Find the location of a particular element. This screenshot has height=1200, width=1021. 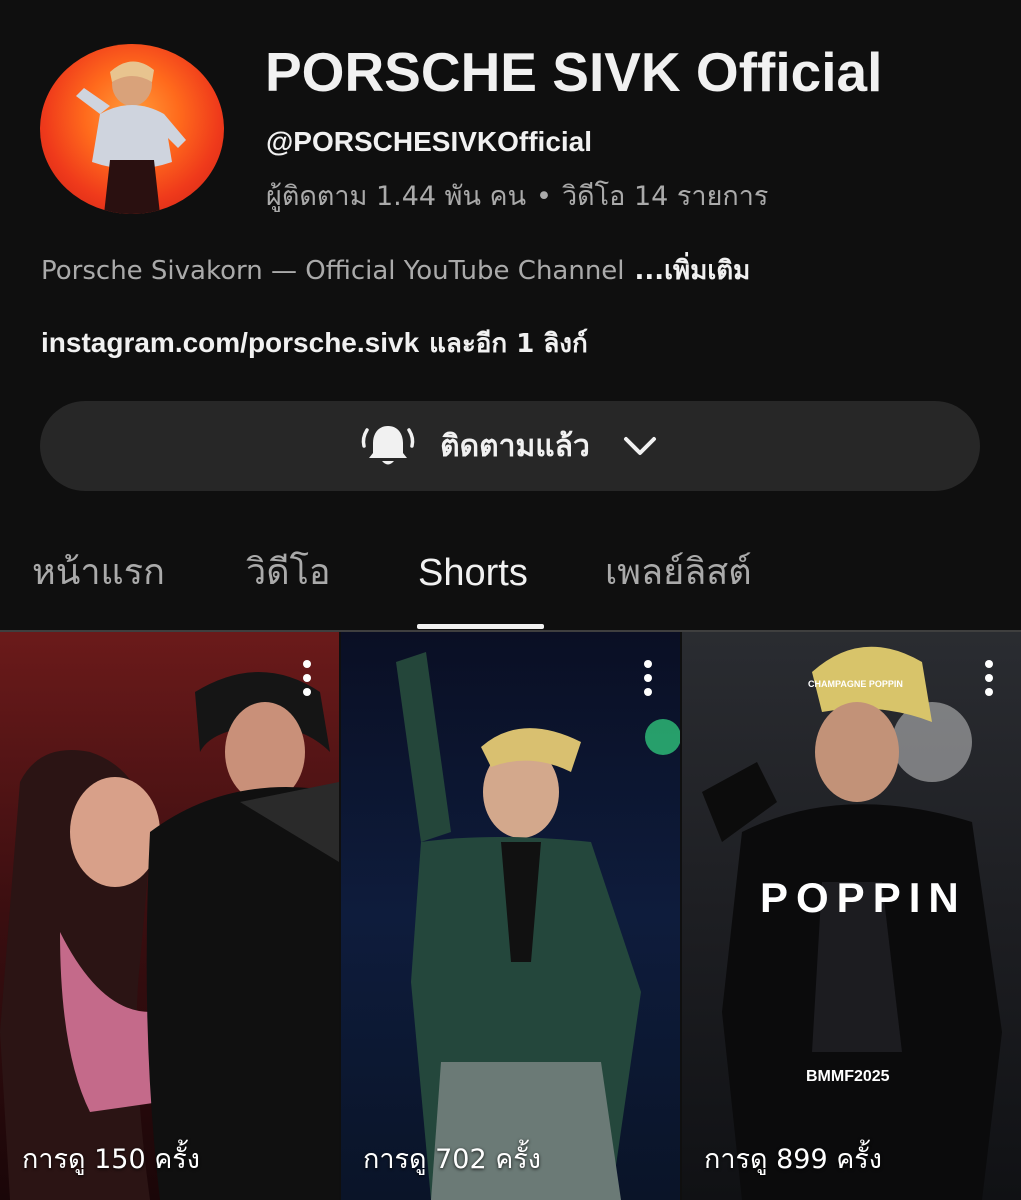

view-count: การดู 150 ครั้ง is located at coordinates (111, 1159).